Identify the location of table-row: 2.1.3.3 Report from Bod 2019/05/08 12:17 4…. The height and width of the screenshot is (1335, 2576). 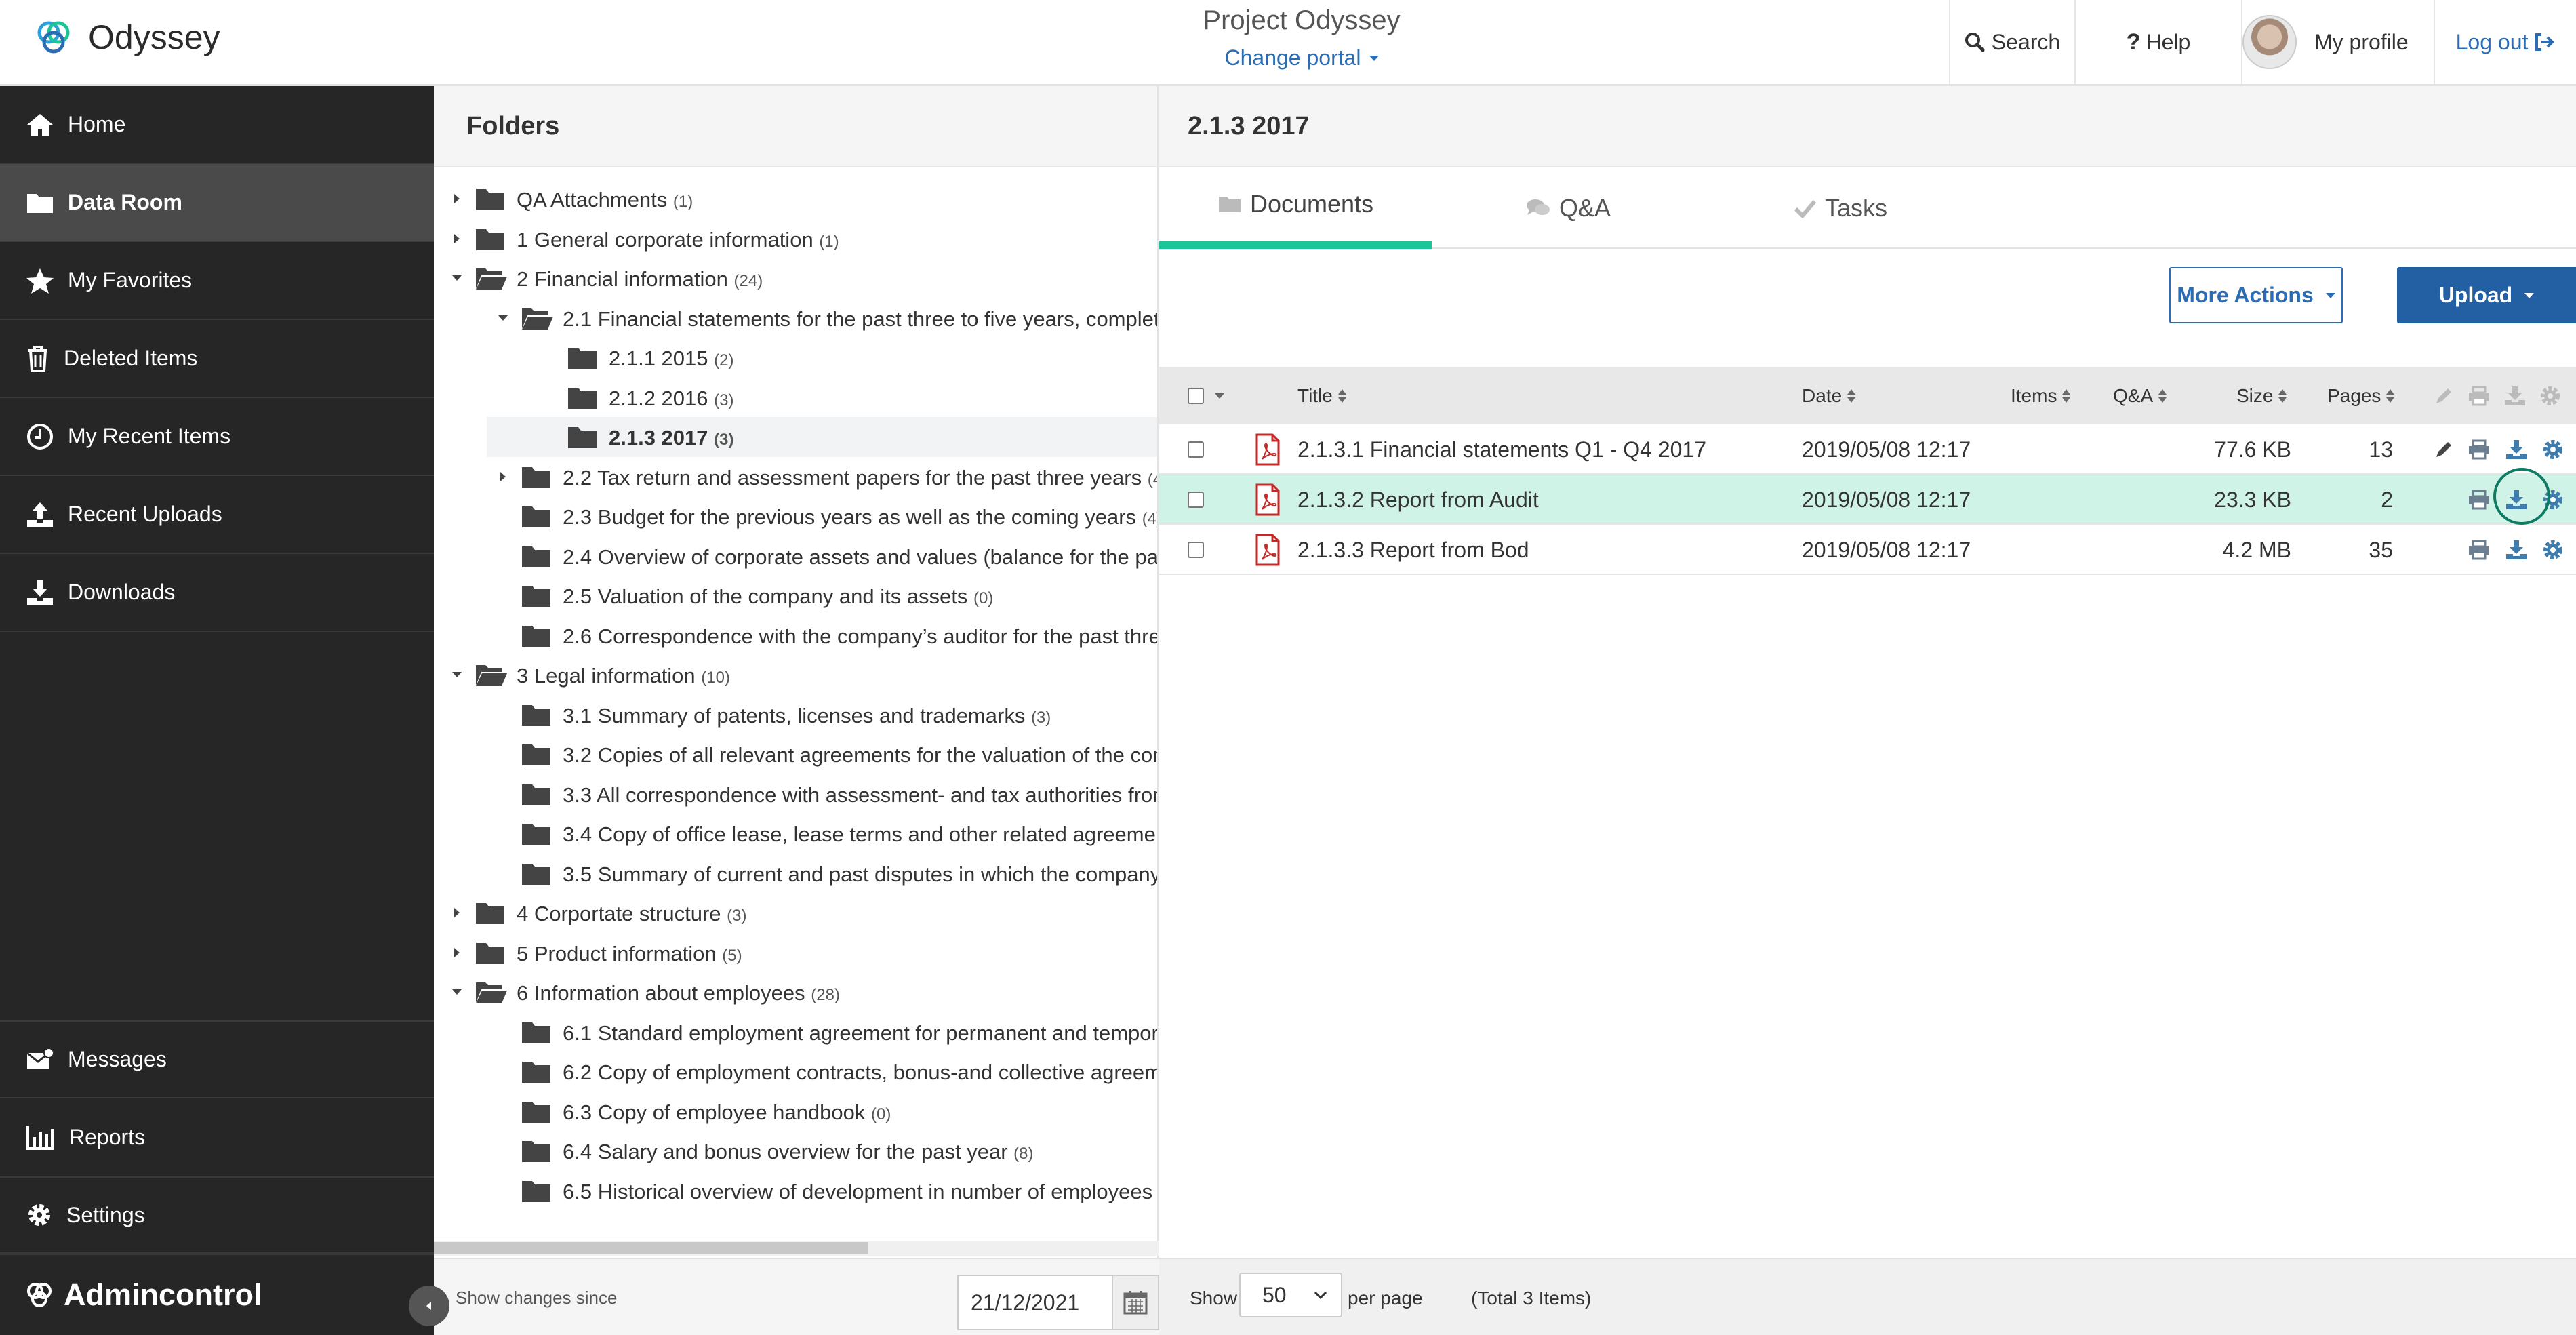
(1867, 550).